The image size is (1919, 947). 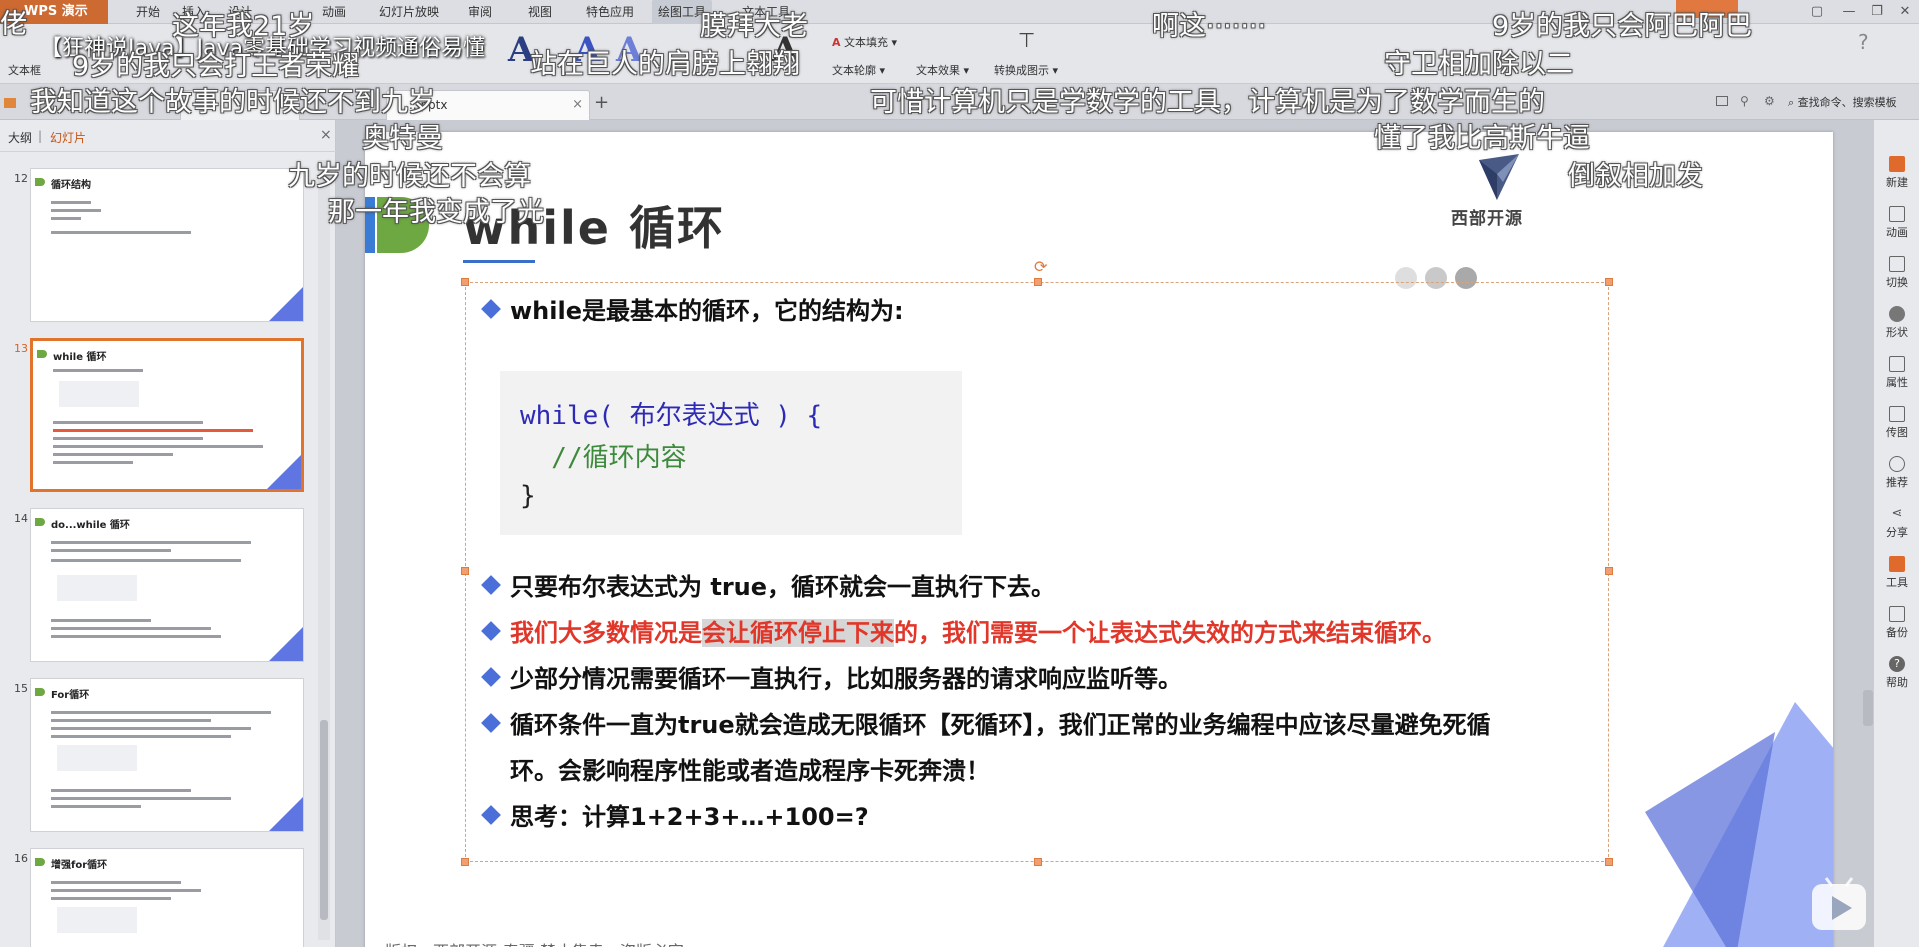 What do you see at coordinates (243, 26) in the screenshot?
I see `danmaku-comment: 这年我21岁` at bounding box center [243, 26].